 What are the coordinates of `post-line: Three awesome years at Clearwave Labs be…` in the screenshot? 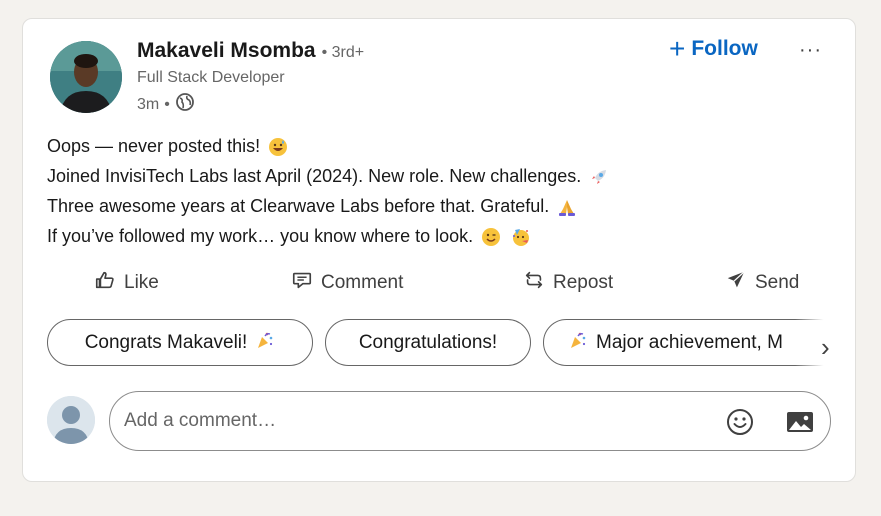 It's located at (328, 206).